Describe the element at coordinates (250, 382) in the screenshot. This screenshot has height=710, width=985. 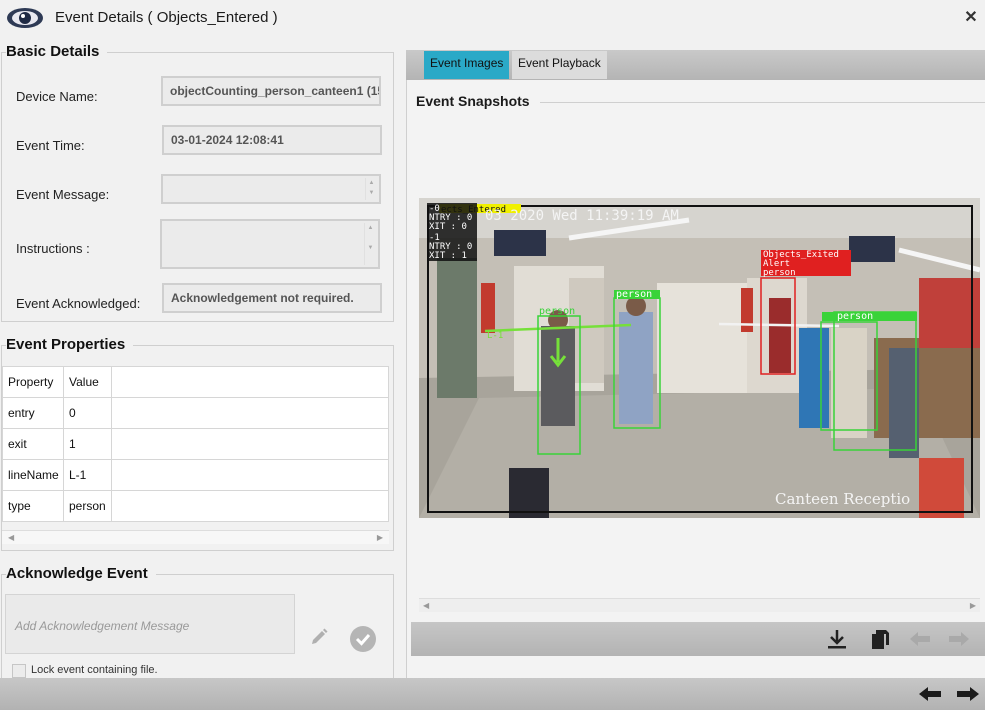
I see `header-empty` at that location.